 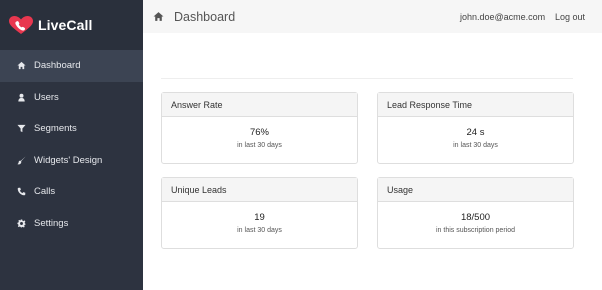 I want to click on card-value: 19, so click(x=259, y=217).